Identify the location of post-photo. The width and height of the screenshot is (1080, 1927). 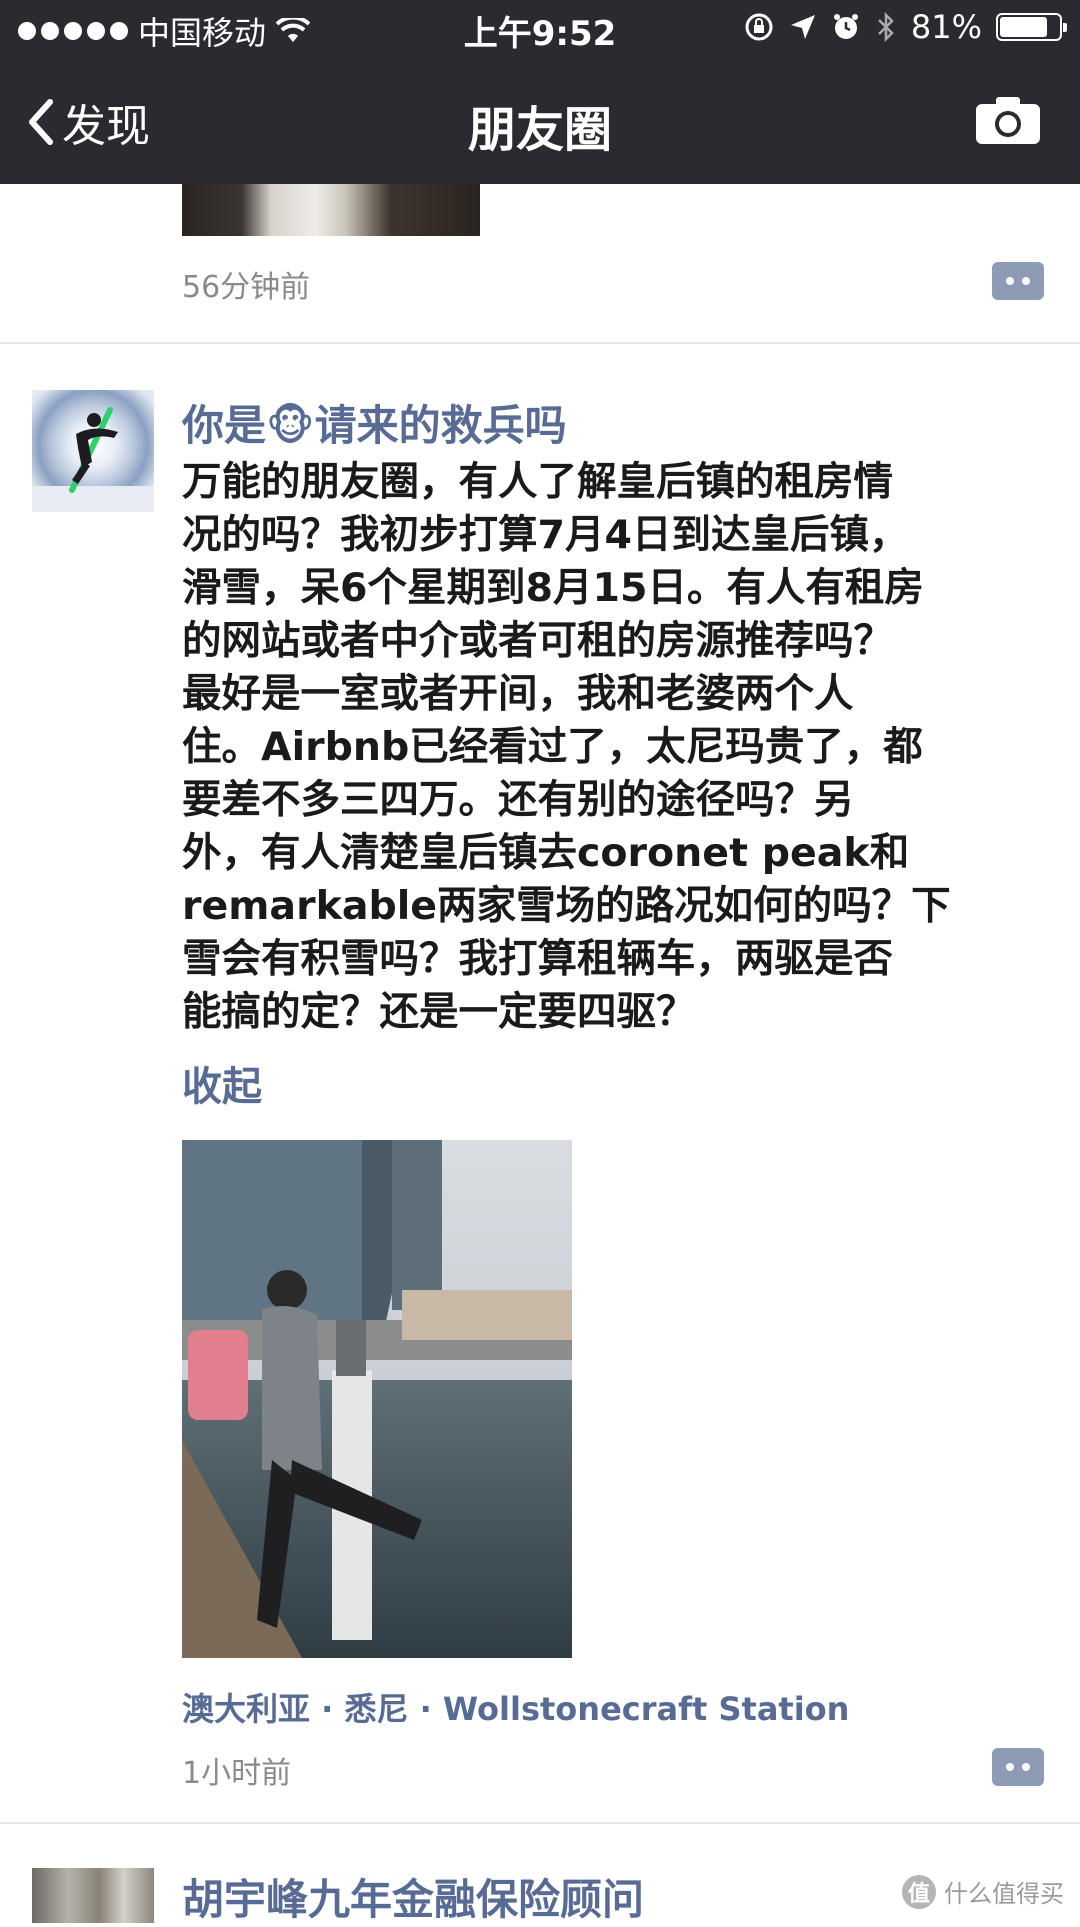
(377, 1399).